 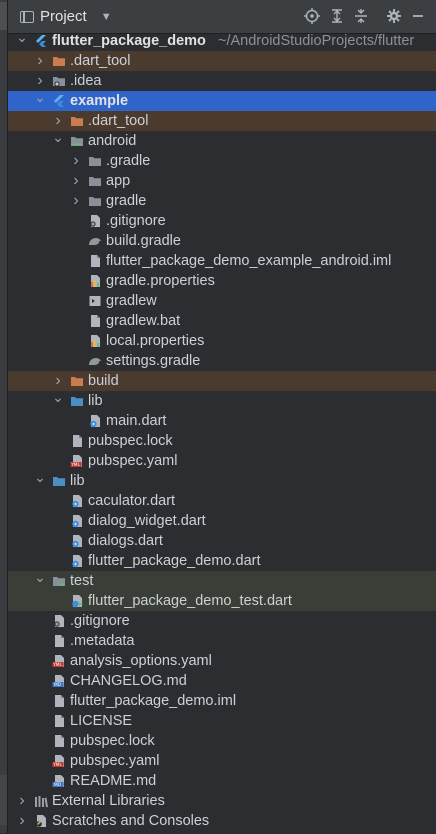 What do you see at coordinates (222, 501) in the screenshot?
I see `tree-row: caculator.dart` at bounding box center [222, 501].